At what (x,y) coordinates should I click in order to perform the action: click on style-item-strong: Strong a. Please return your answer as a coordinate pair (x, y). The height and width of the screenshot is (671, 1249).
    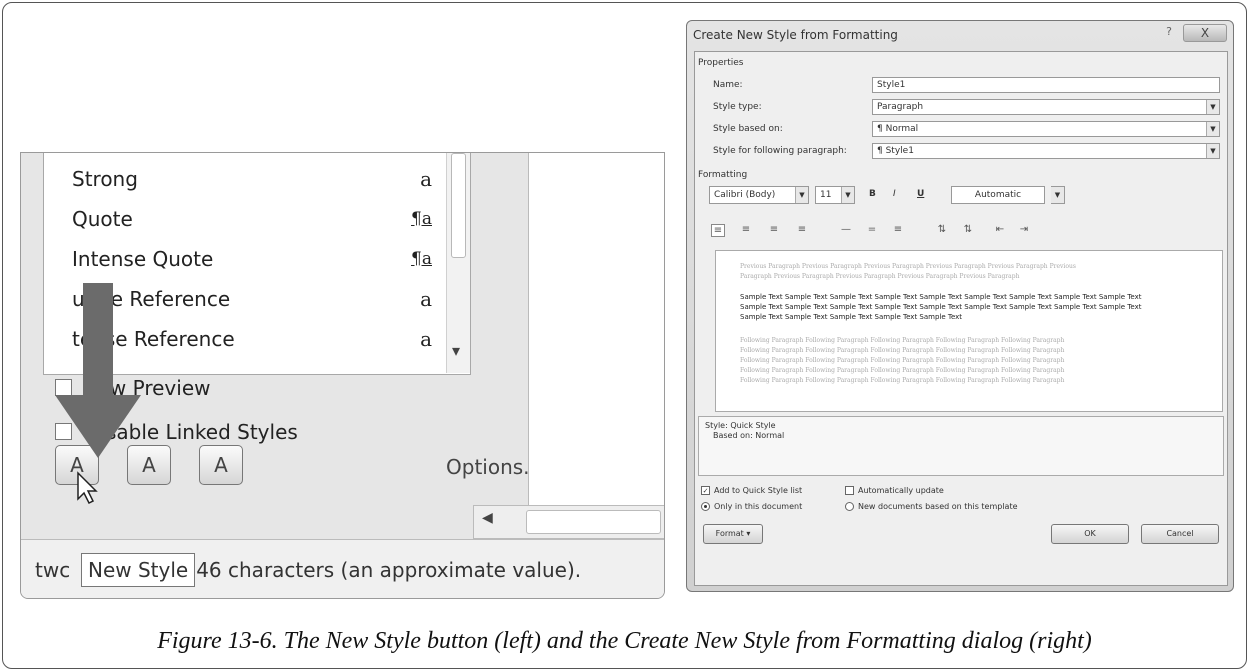
    Looking at the image, I should click on (252, 179).